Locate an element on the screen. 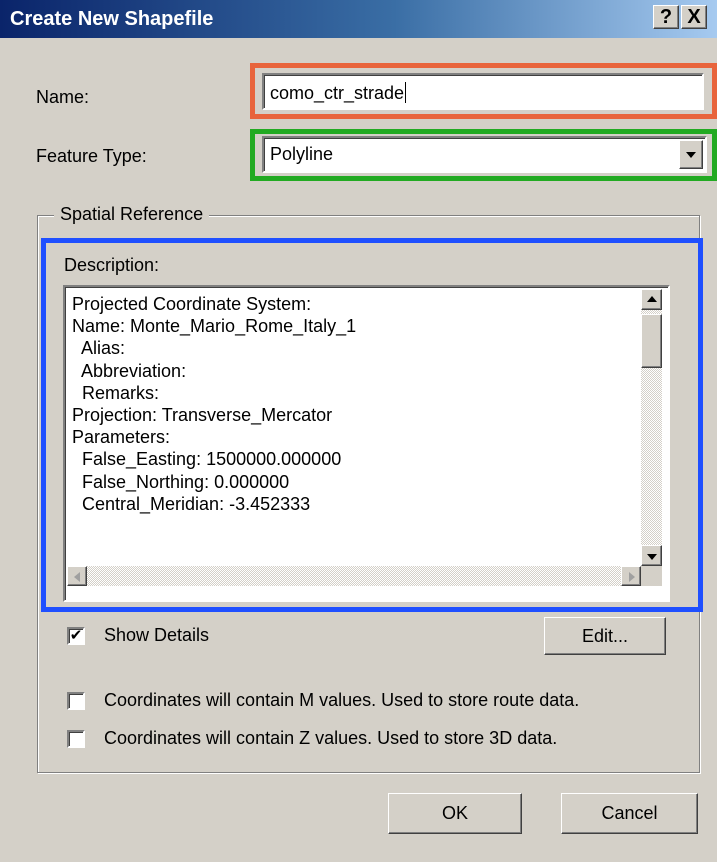 The image size is (717, 862). scroll-down-button is located at coordinates (651, 555).